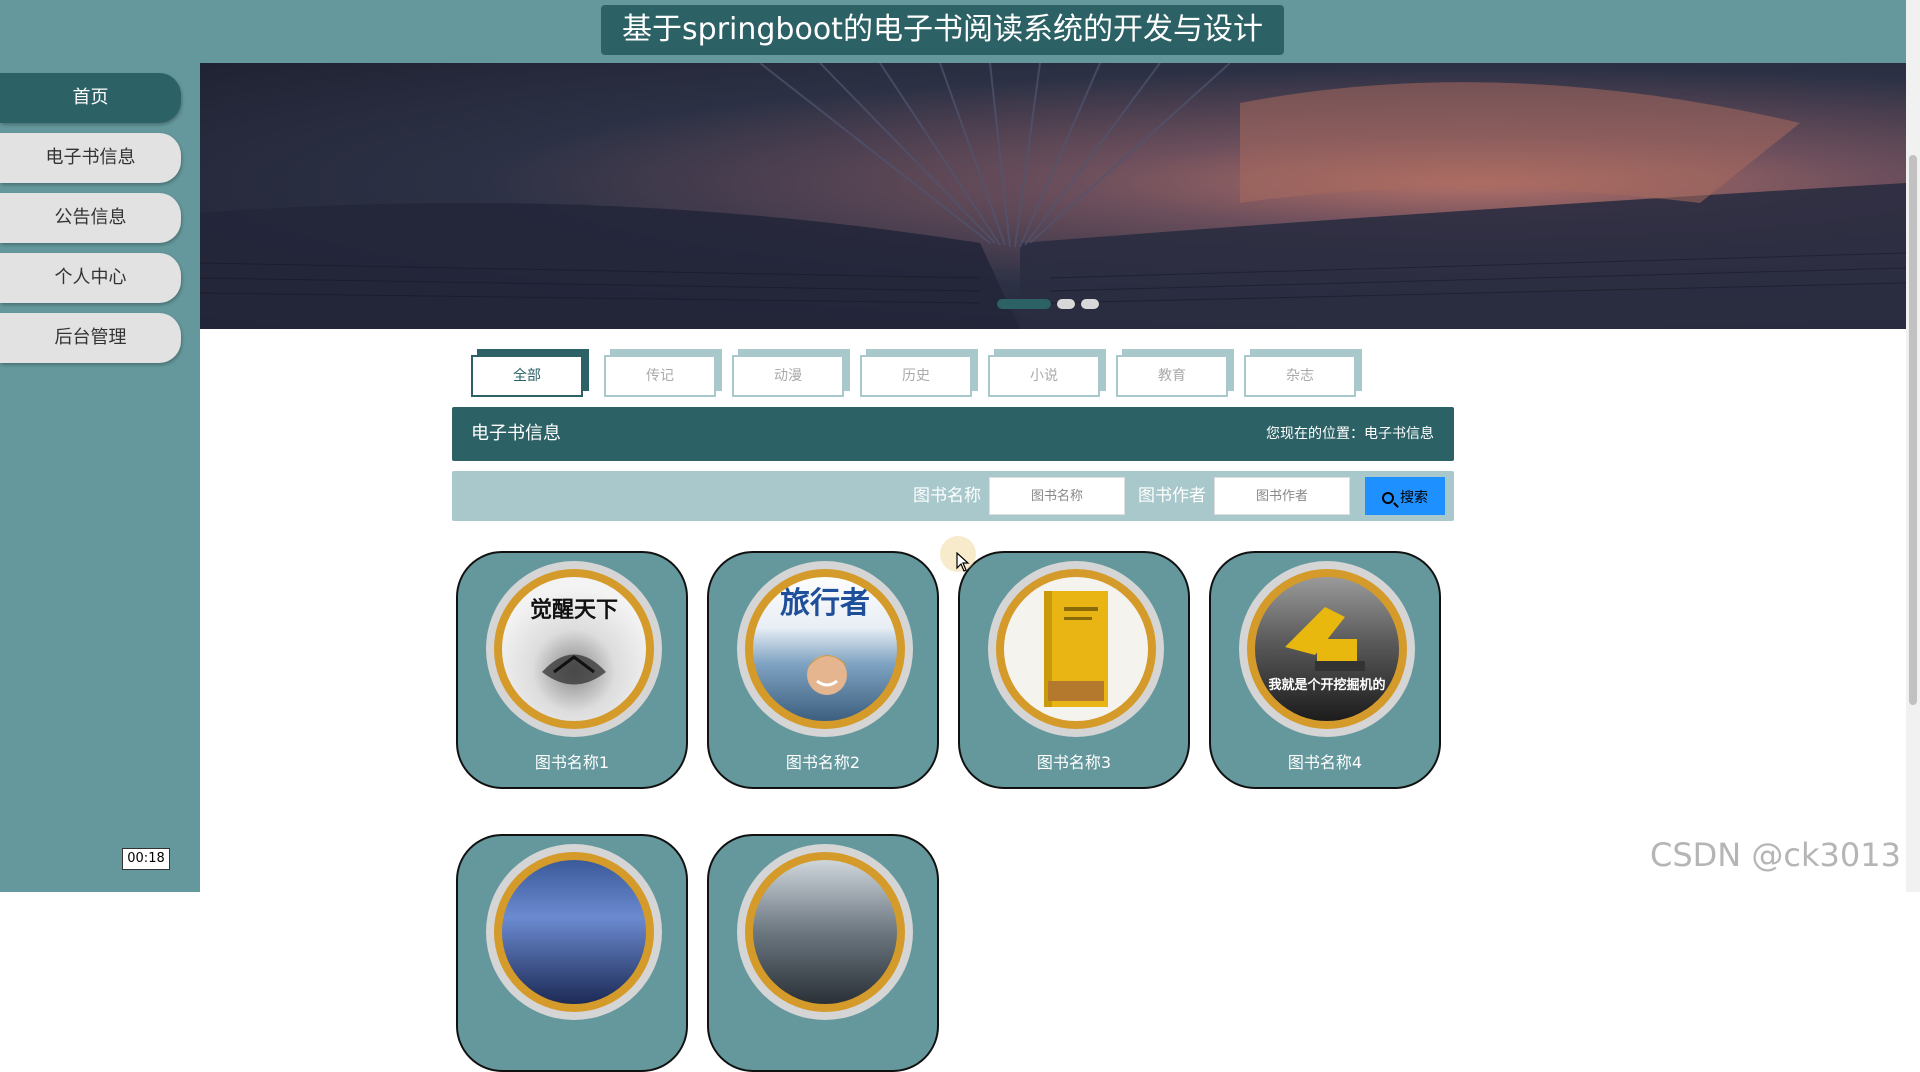 This screenshot has width=1920, height=1072. Describe the element at coordinates (947, 496) in the screenshot. I see `book-name-label: 图书名称` at that location.